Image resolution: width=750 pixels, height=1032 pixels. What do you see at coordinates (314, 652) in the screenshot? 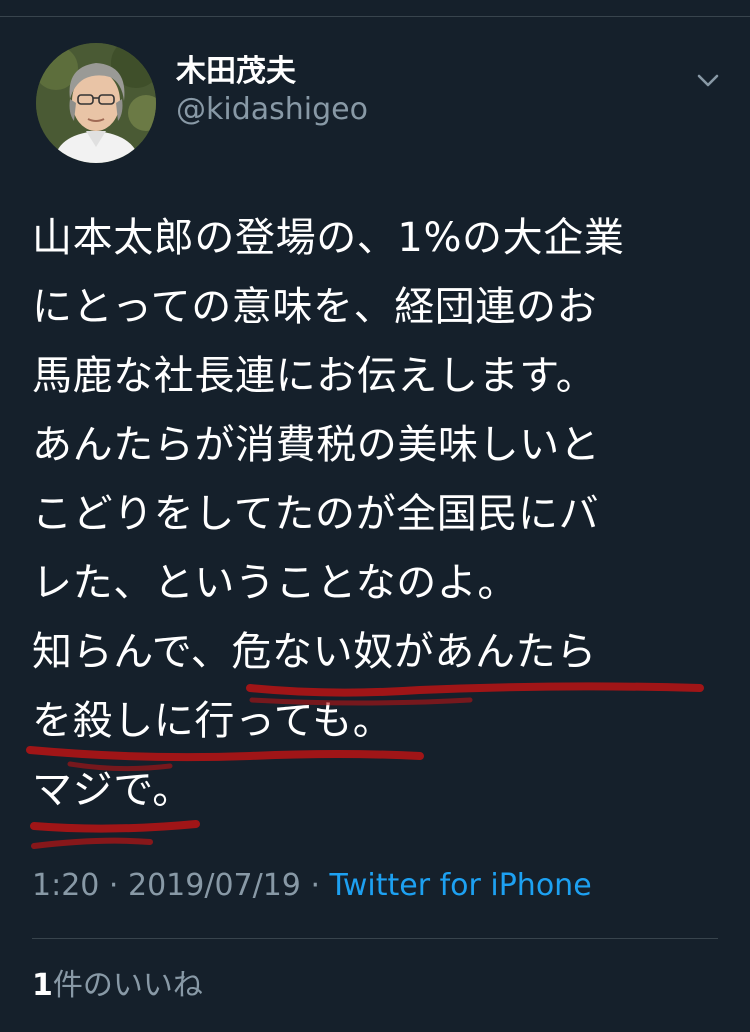
I see `tweet-line: 知らんで、危ない奴があんたら` at bounding box center [314, 652].